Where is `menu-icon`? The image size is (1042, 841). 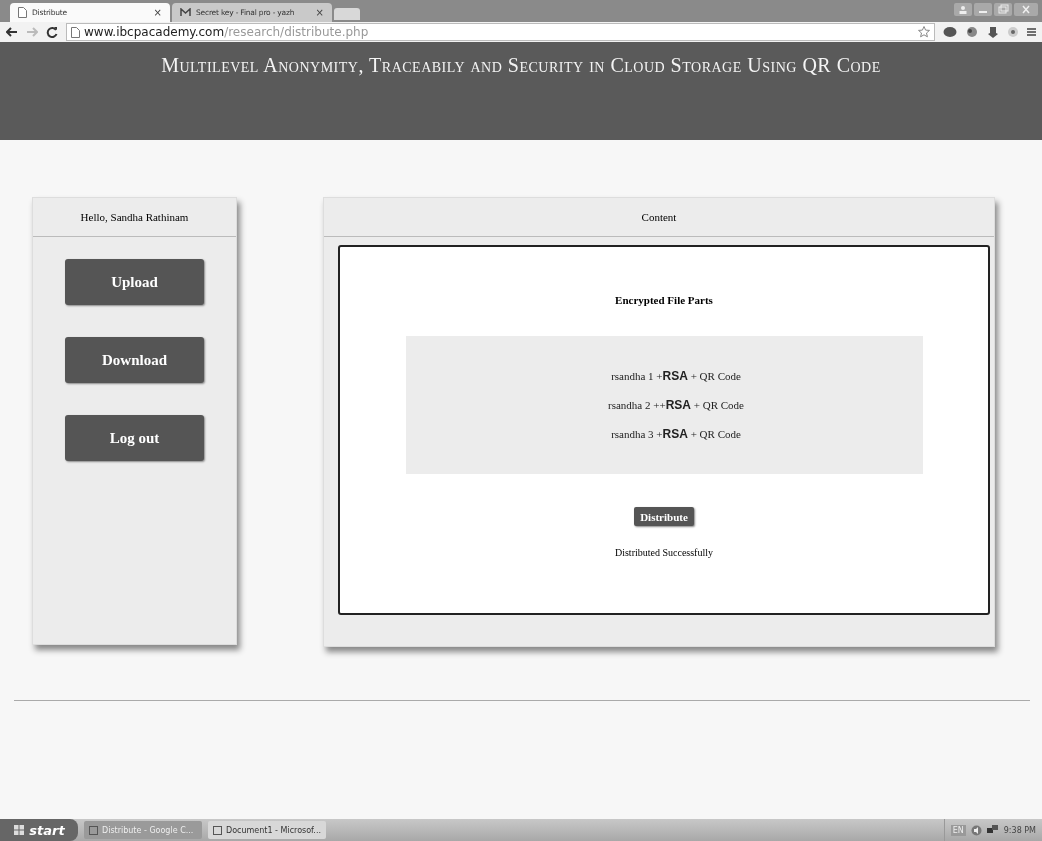 menu-icon is located at coordinates (1031, 32).